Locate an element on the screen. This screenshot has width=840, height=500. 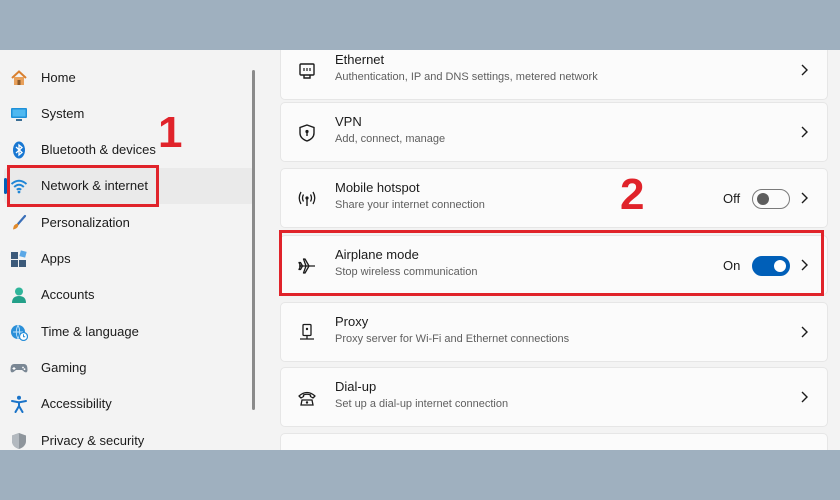
proxy-icon is located at coordinates (307, 331).